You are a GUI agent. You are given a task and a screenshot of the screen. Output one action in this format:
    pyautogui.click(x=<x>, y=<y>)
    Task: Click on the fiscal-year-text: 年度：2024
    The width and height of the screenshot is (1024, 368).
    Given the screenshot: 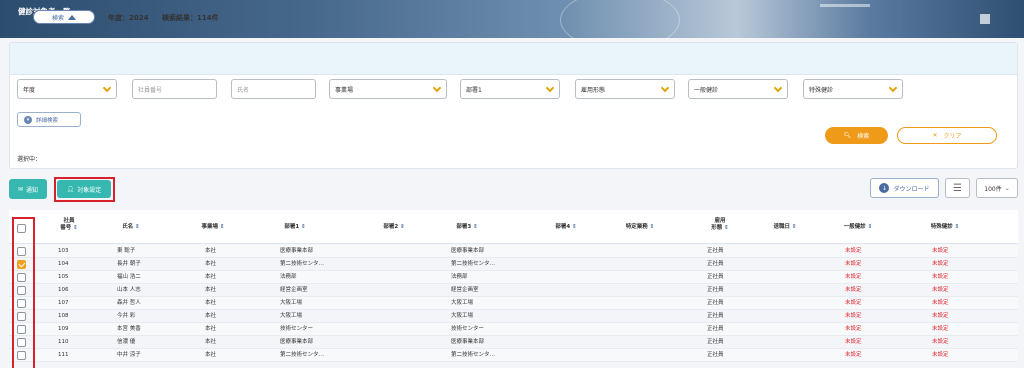 What is the action you would take?
    pyautogui.click(x=128, y=18)
    